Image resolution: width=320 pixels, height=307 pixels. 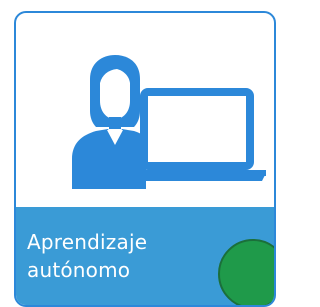 What do you see at coordinates (87, 242) in the screenshot?
I see `card-title-line1: Aprendizaje` at bounding box center [87, 242].